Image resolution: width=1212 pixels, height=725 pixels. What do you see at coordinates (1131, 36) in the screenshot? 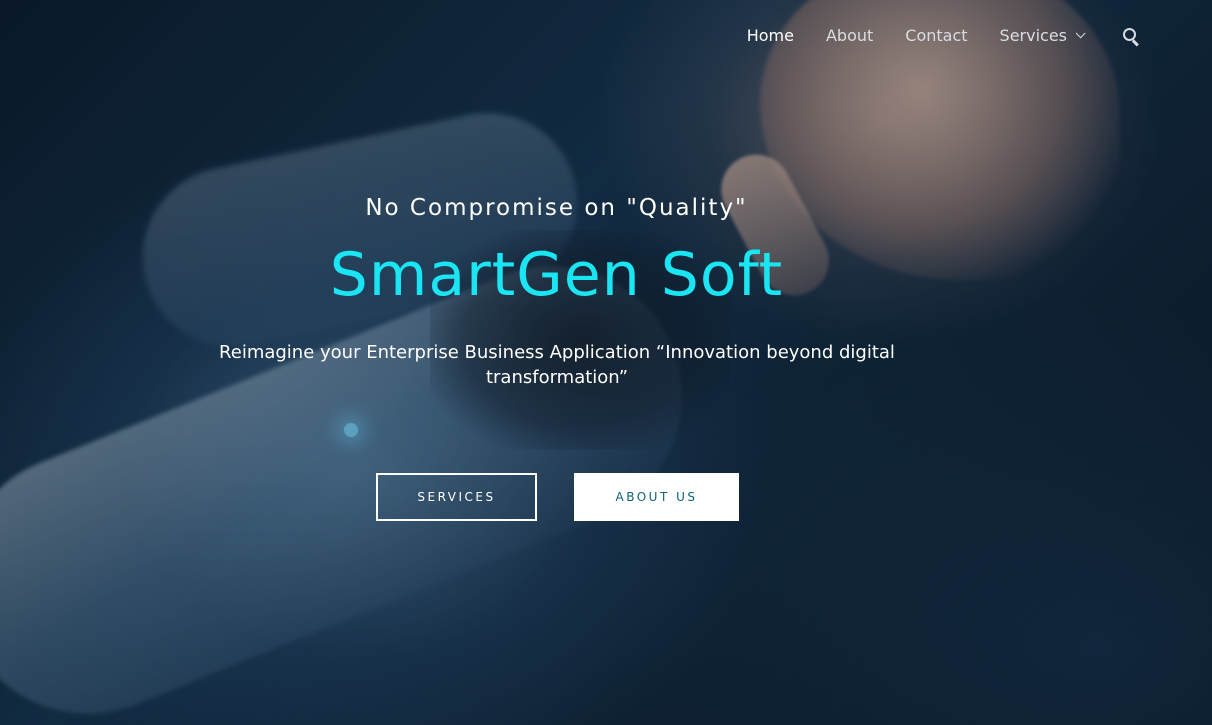
I see `search-icon` at bounding box center [1131, 36].